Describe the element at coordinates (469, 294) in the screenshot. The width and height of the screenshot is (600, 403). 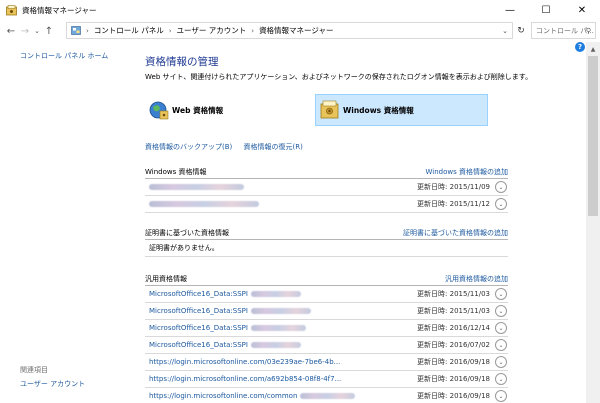
I see `updated-date: 2015/11/03` at that location.